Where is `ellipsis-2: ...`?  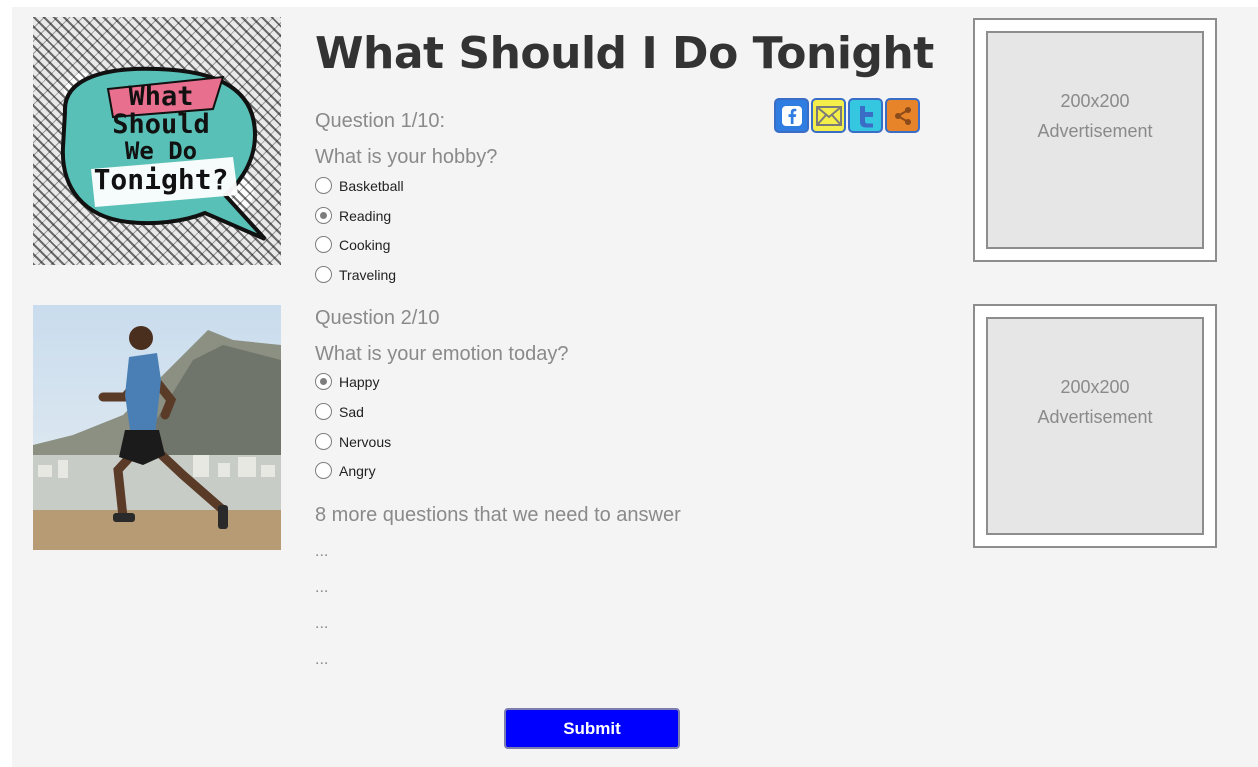 ellipsis-2: ... is located at coordinates (322, 587).